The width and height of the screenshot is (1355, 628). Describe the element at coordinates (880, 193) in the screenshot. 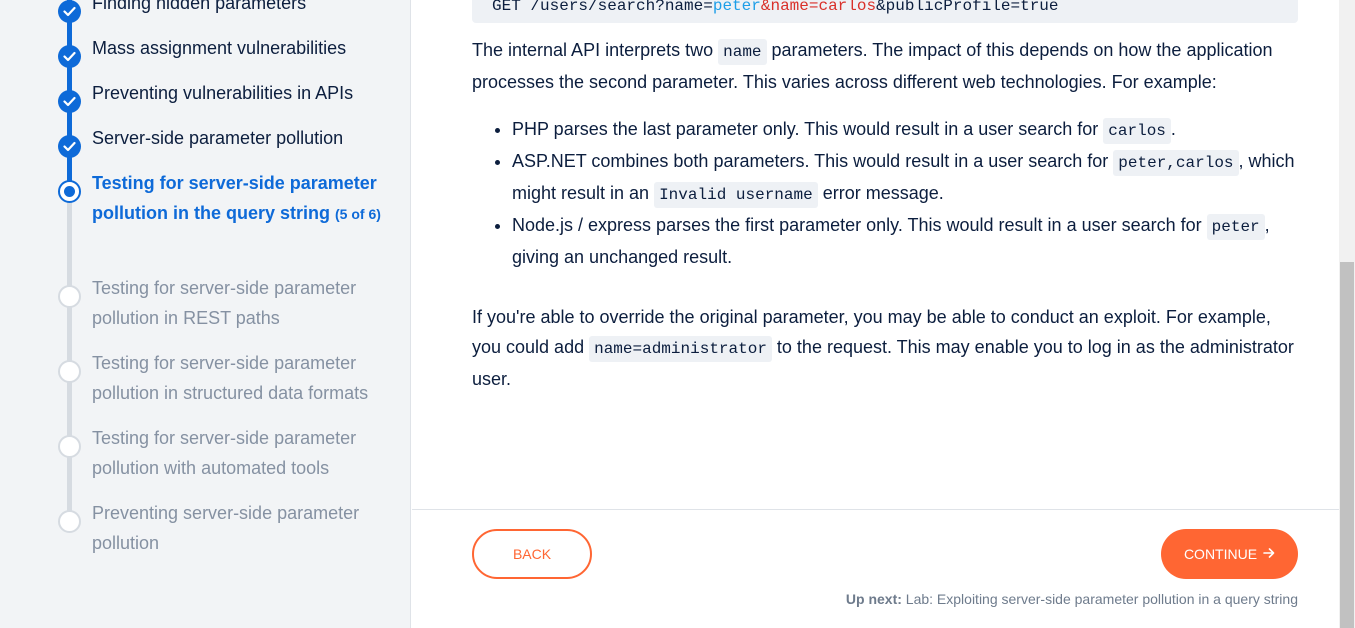

I see `list-item-text: error message.` at that location.